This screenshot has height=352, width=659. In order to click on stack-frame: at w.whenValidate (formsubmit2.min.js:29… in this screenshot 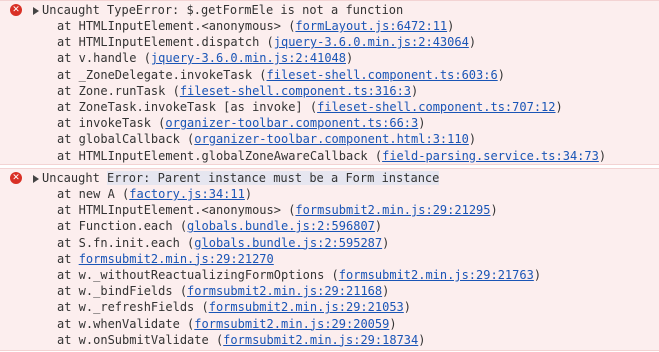, I will do `click(358, 324)`.